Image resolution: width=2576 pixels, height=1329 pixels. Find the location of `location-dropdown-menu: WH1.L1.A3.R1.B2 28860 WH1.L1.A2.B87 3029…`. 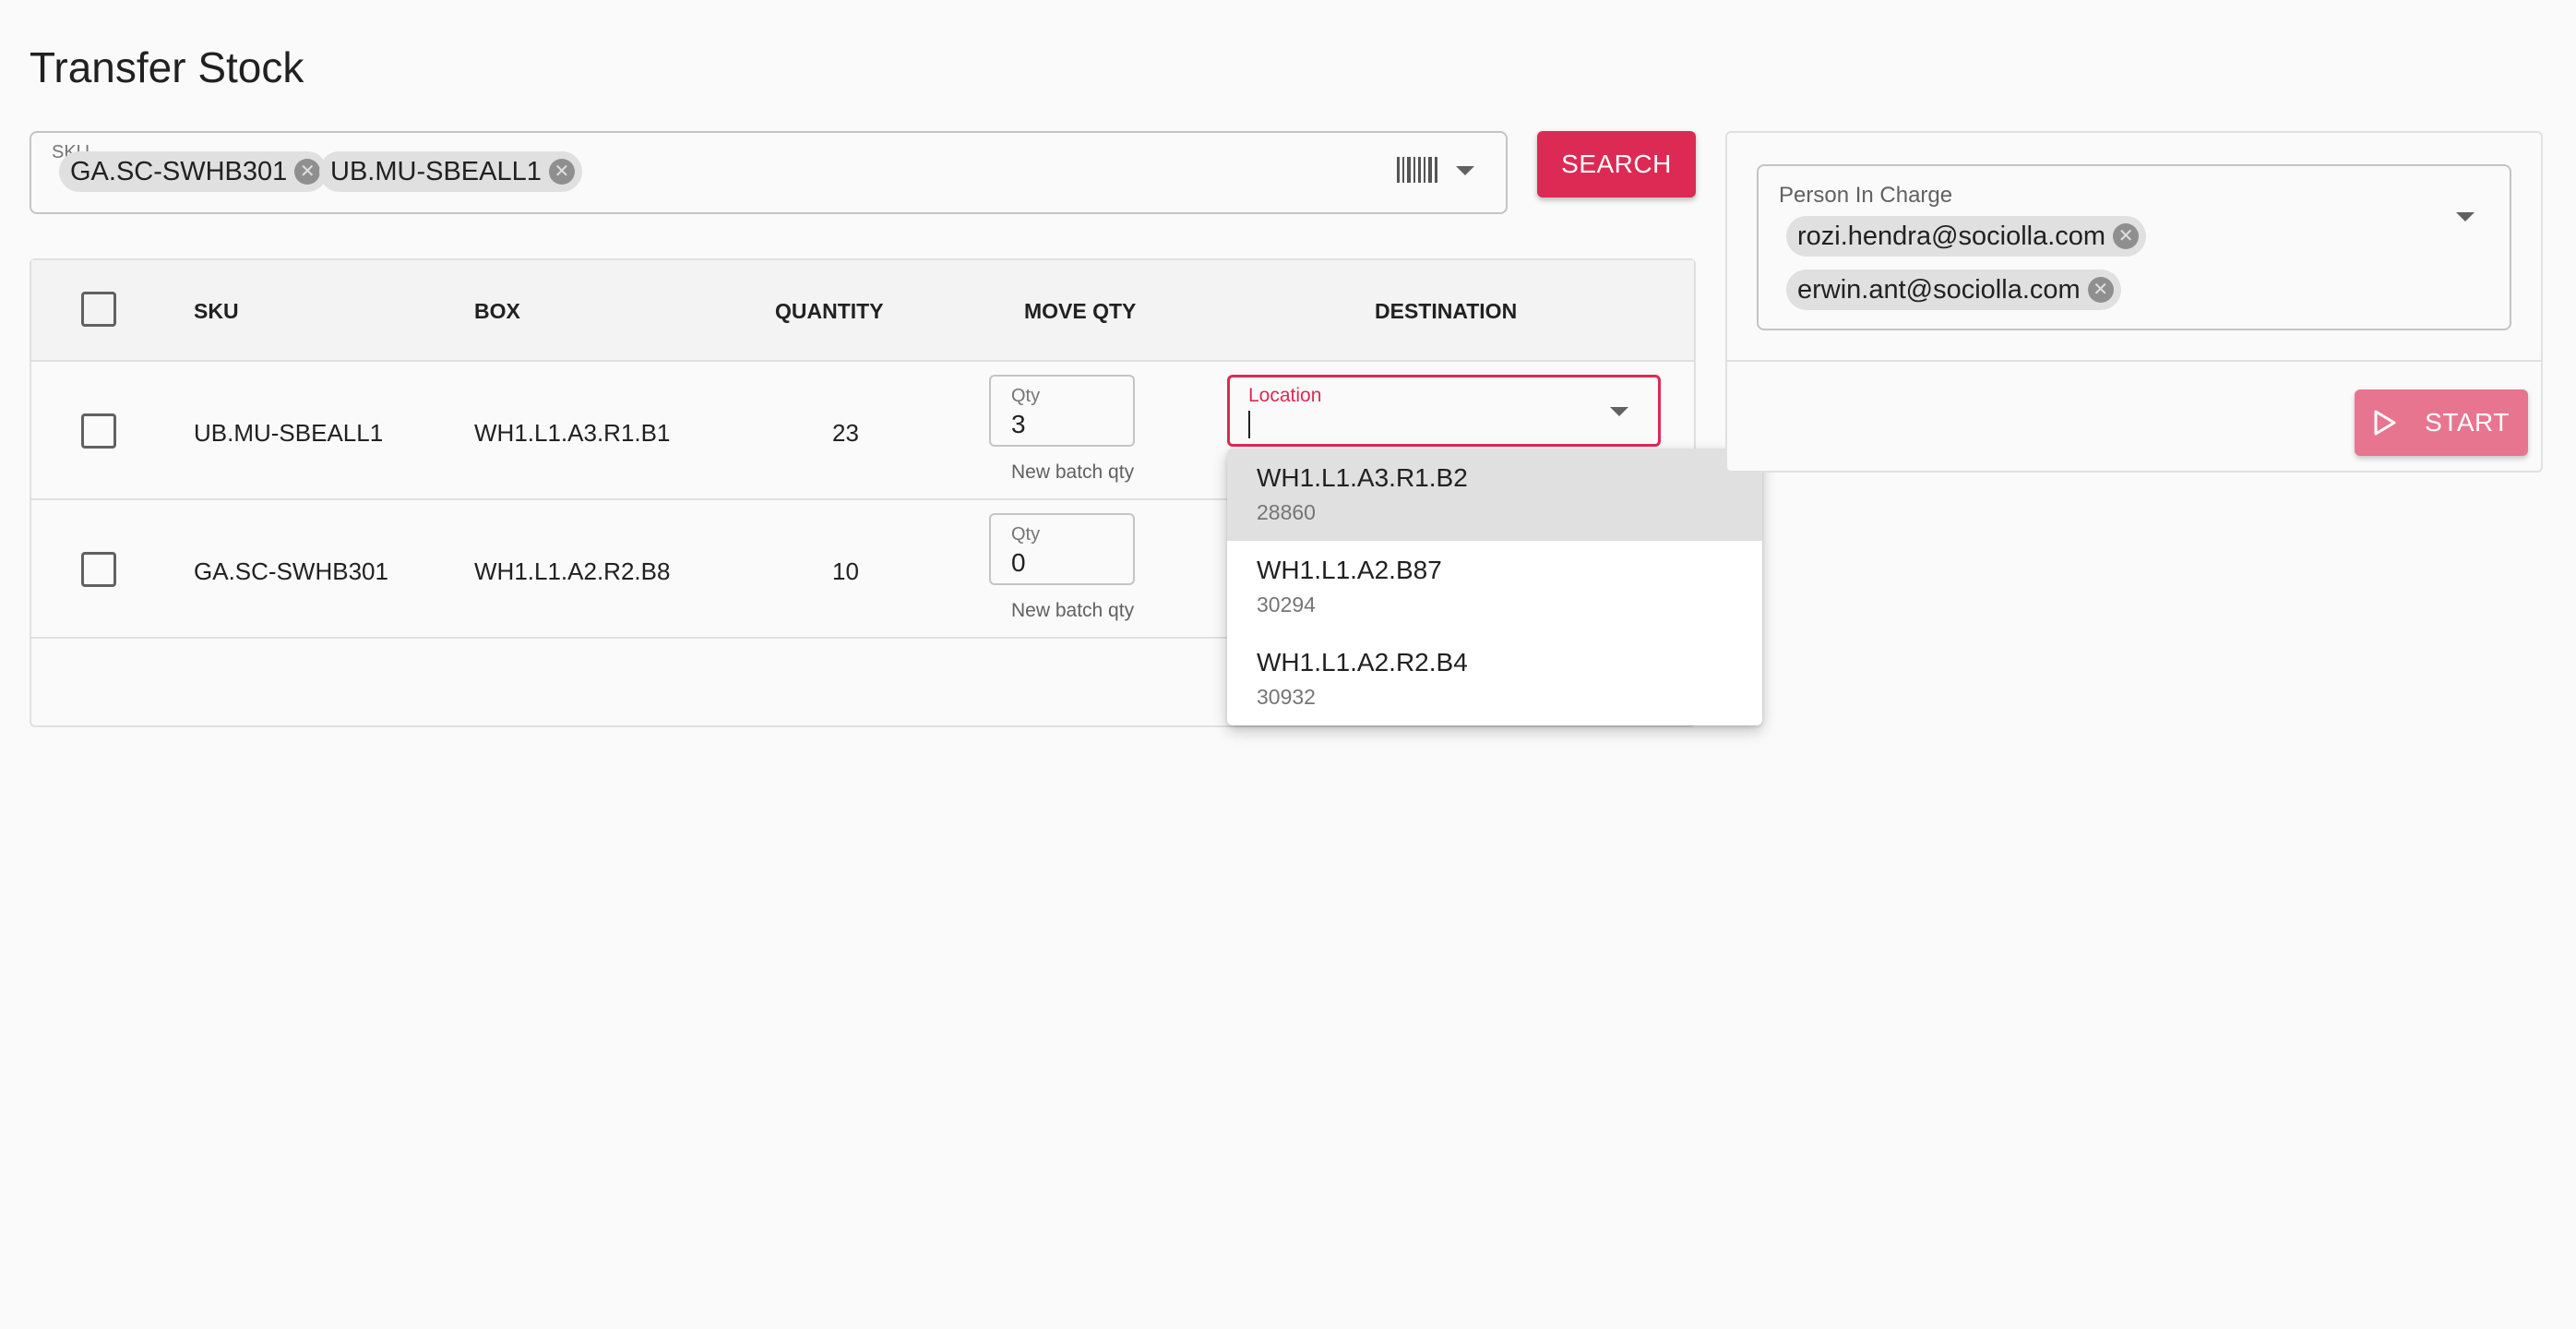

location-dropdown-menu: WH1.L1.A3.R1.B2 28860 WH1.L1.A2.B87 3029… is located at coordinates (1494, 587).